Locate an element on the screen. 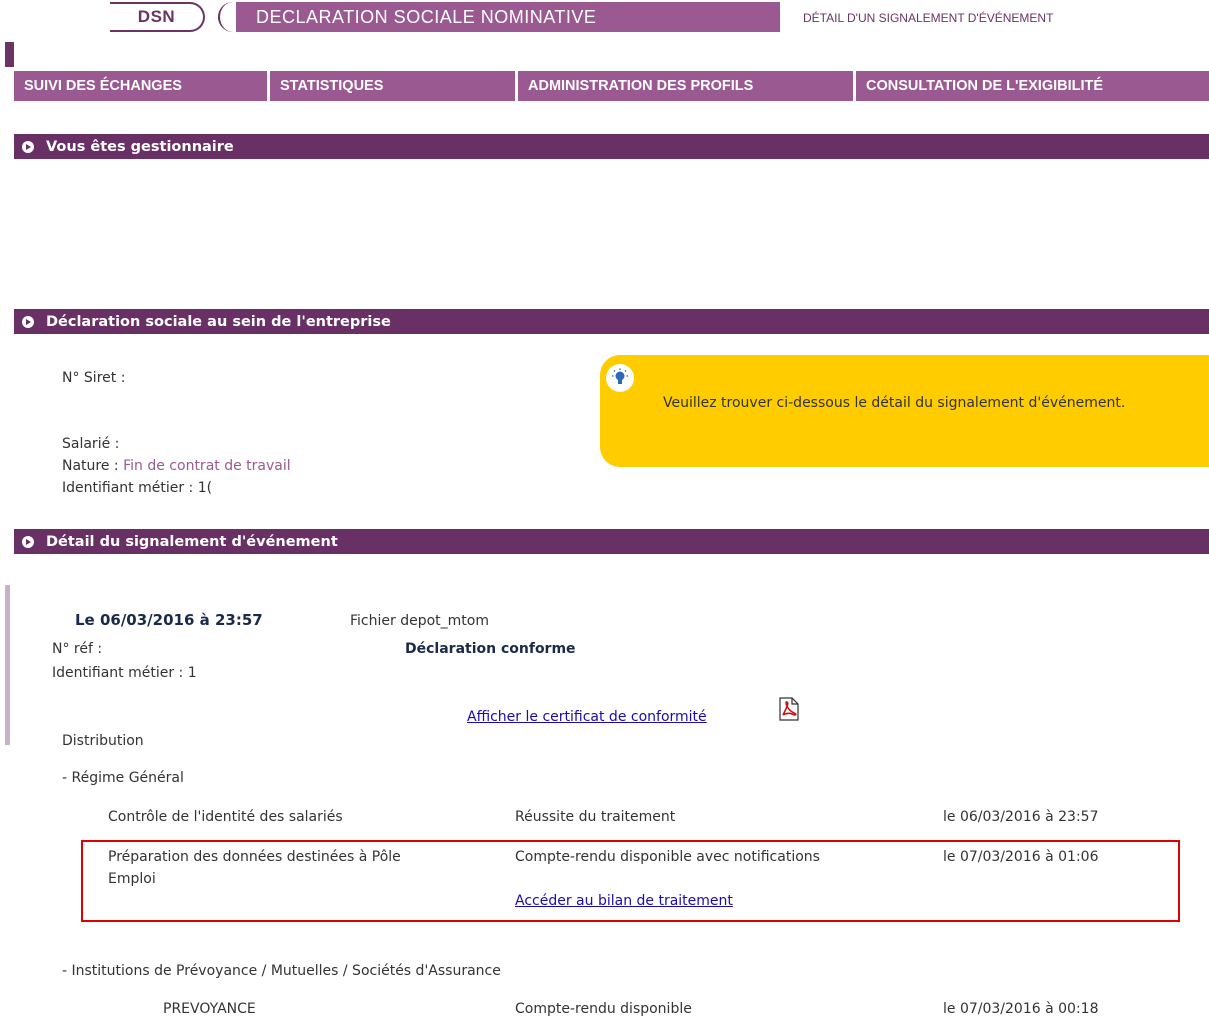  nav-suivi-echanges: SUIVI DES ÉCHANGES is located at coordinates (134, 86).